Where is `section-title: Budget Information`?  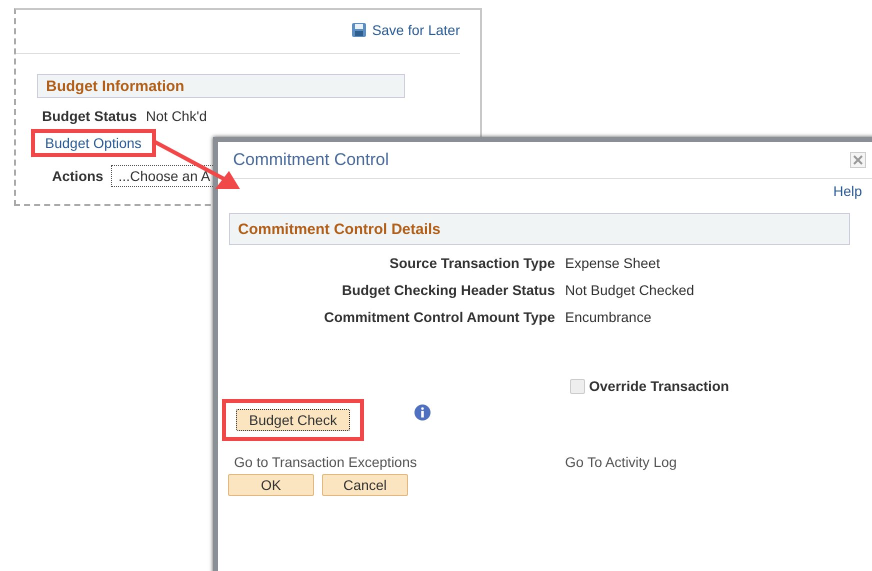
section-title: Budget Information is located at coordinates (115, 86).